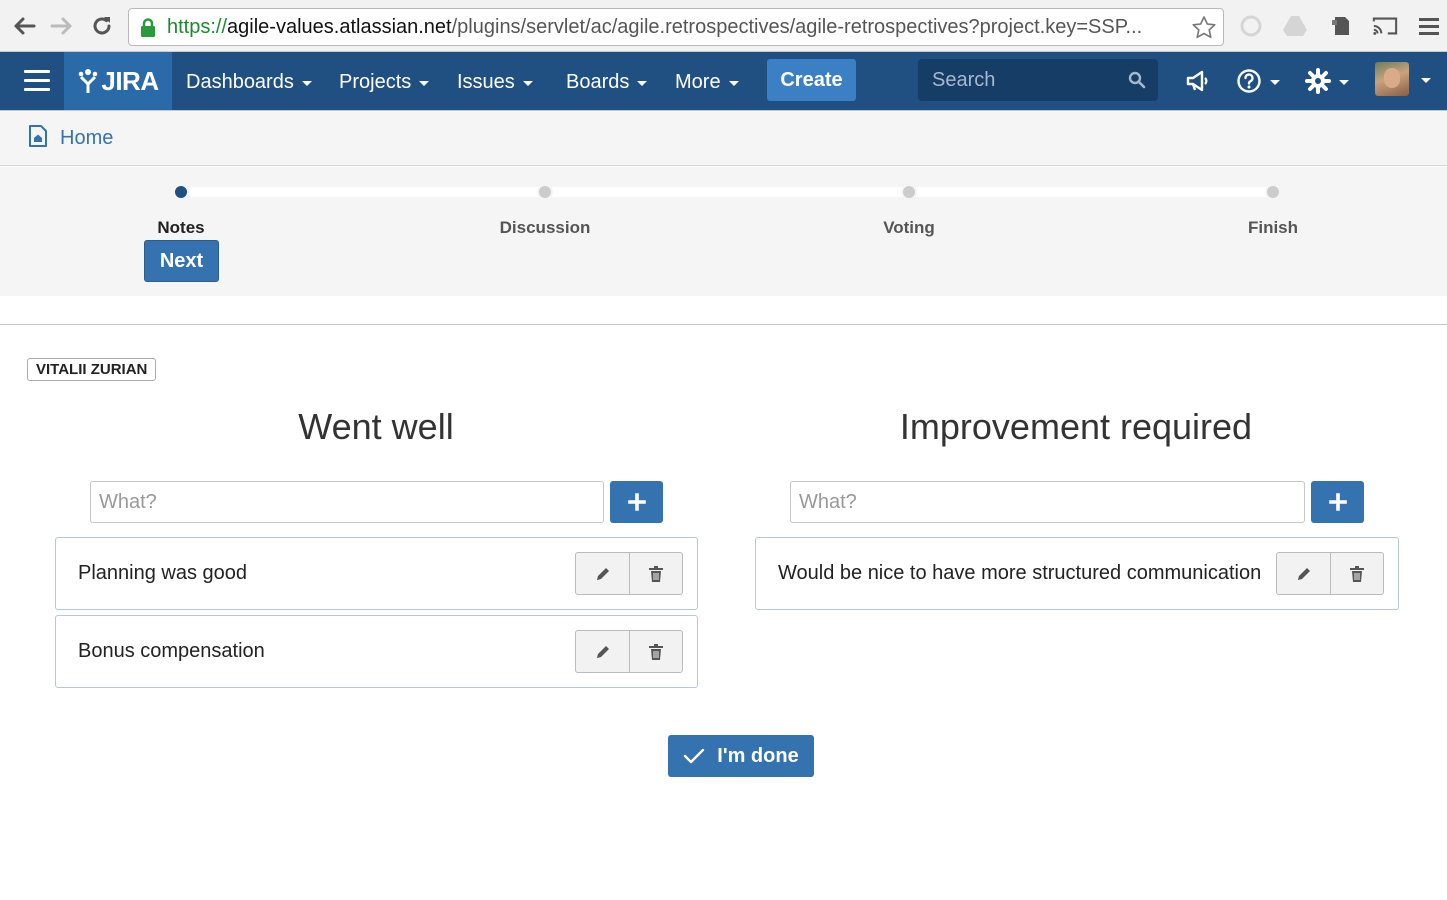 Image resolution: width=1447 pixels, height=900 pixels. I want to click on menu-projects: Projects, so click(384, 82).